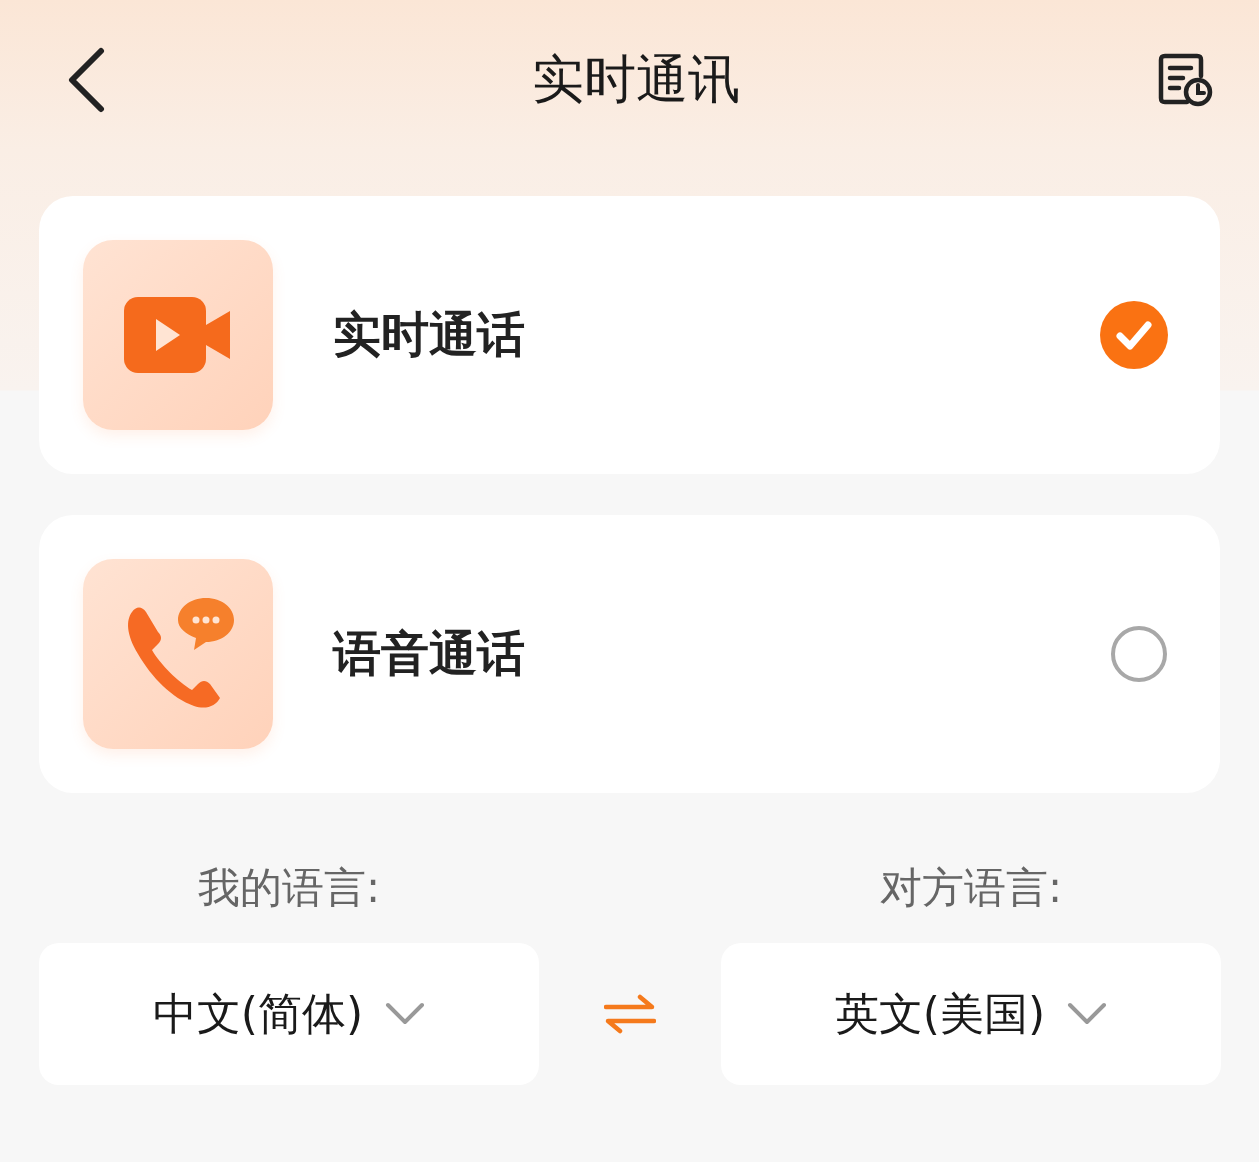  I want to click on swap-icon, so click(630, 1014).